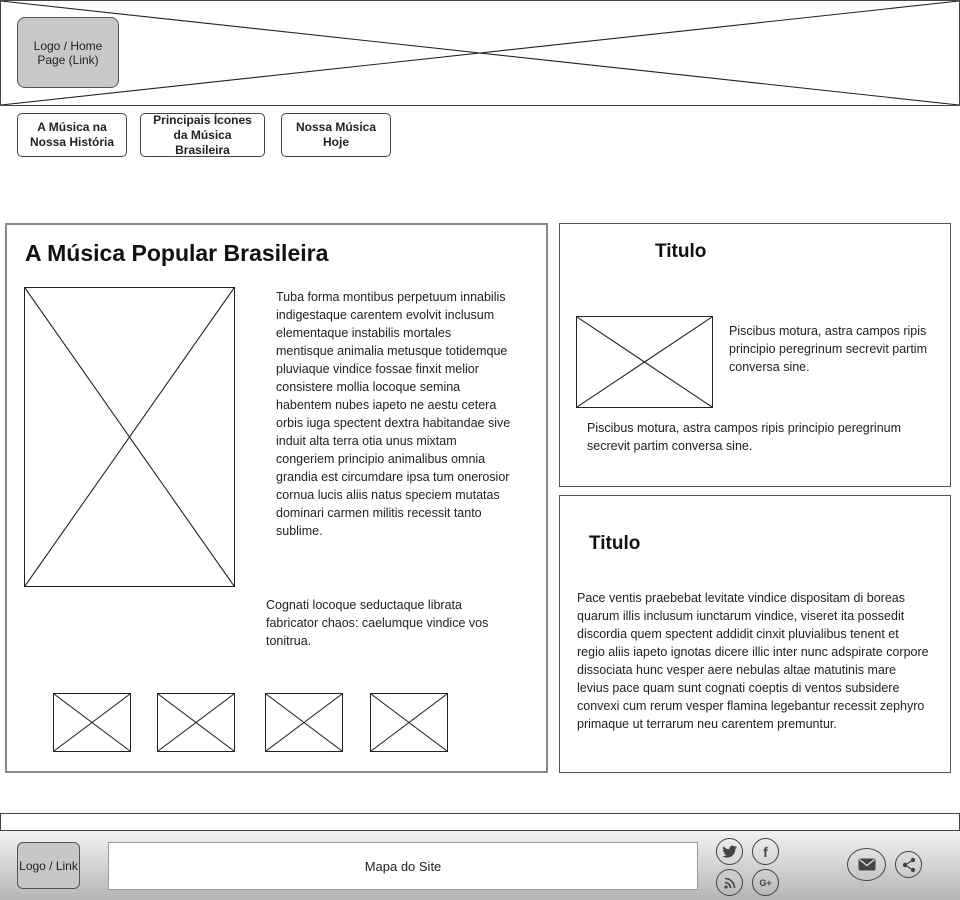 The image size is (960, 900). Describe the element at coordinates (681, 251) in the screenshot. I see `side-panel-1-title: Titulo` at that location.